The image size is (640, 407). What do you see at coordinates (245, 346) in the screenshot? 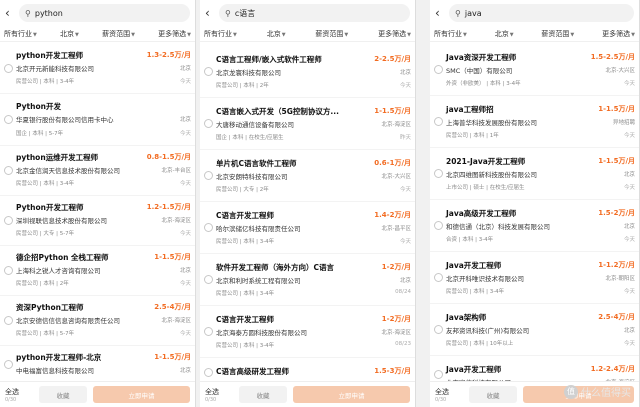
I see `job-meta: 民营公司 | 本科 | 3-4年` at bounding box center [245, 346].